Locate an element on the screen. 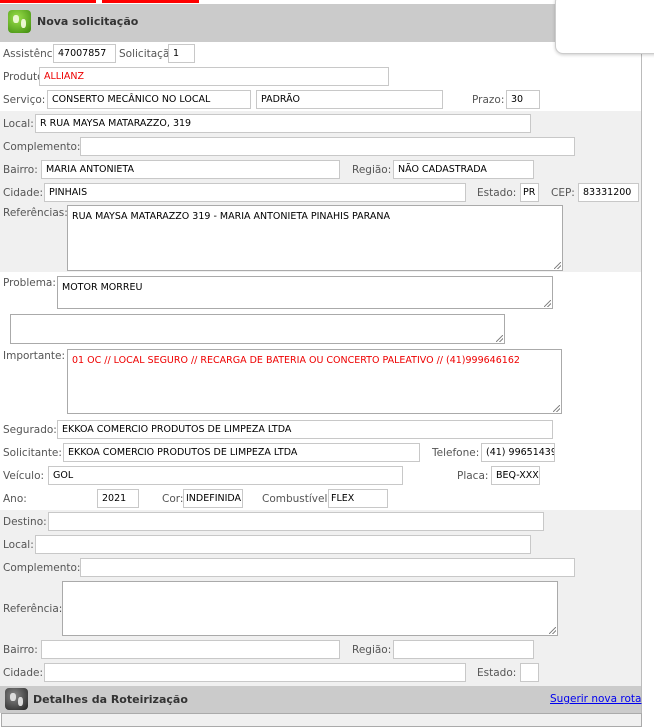 The height and width of the screenshot is (727, 654). destino-regiao-label: Região: is located at coordinates (372, 650).